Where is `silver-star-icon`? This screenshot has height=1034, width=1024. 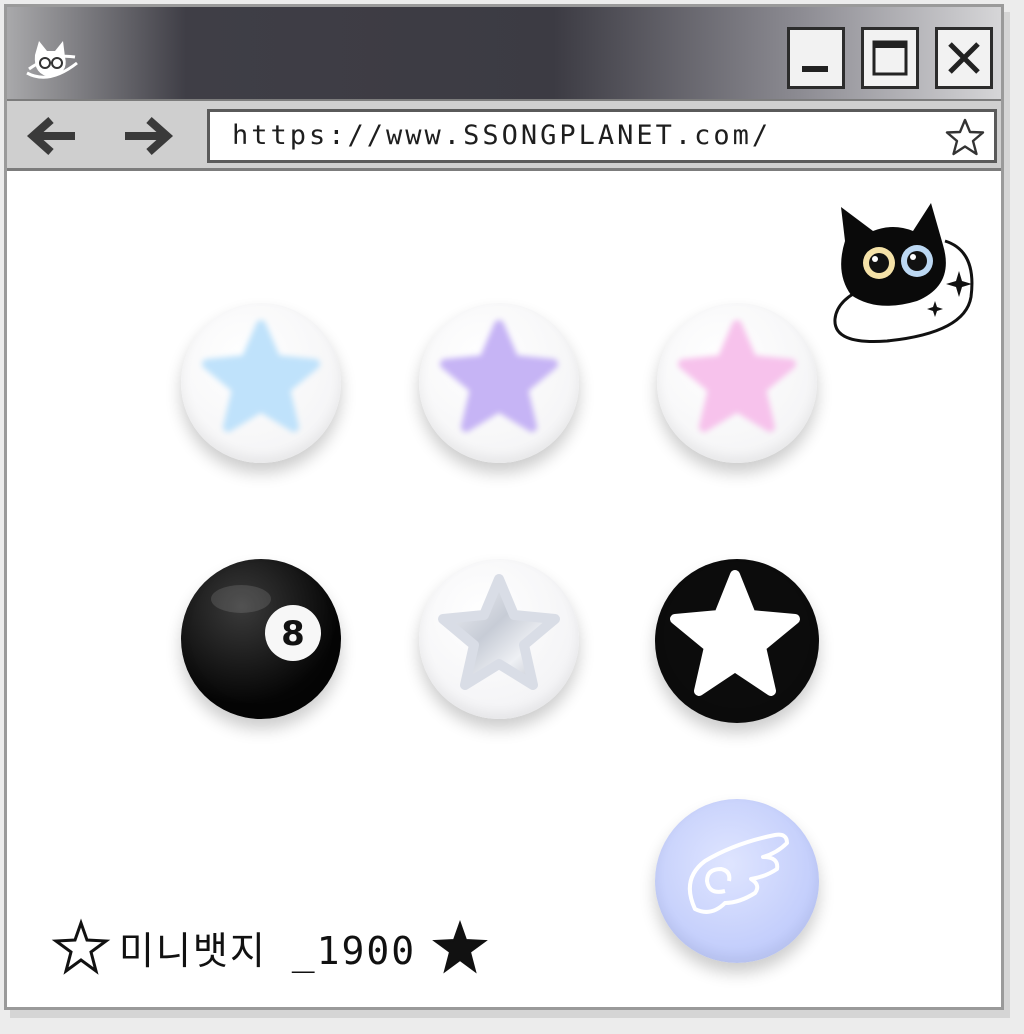 silver-star-icon is located at coordinates (499, 632).